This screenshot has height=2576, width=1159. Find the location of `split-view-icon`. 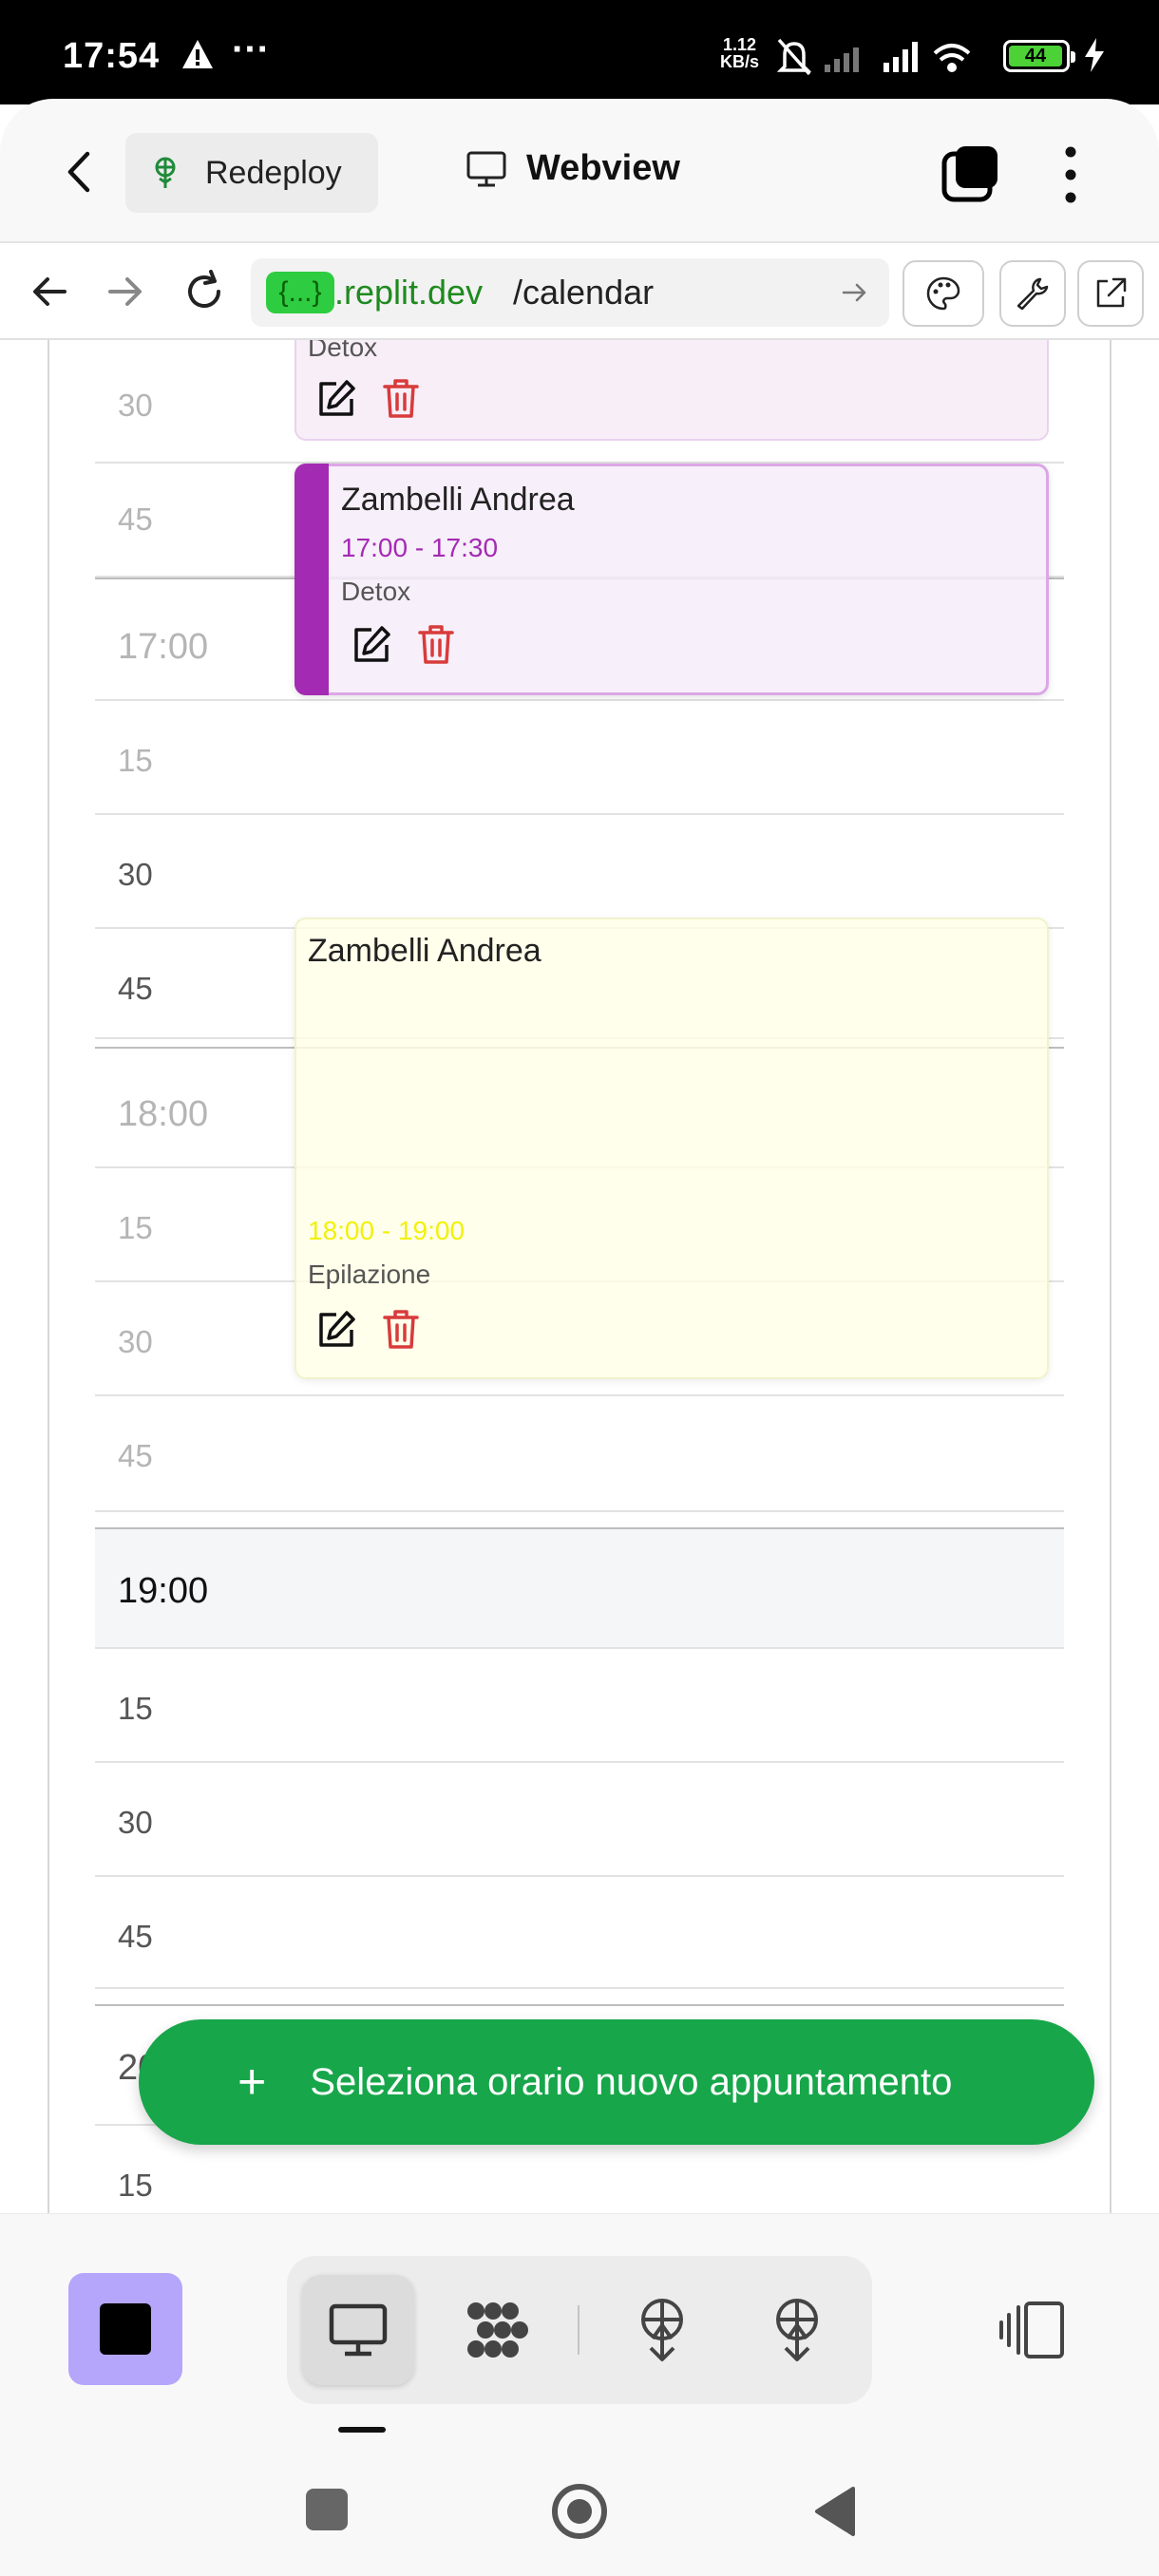

split-view-icon is located at coordinates (1033, 2330).